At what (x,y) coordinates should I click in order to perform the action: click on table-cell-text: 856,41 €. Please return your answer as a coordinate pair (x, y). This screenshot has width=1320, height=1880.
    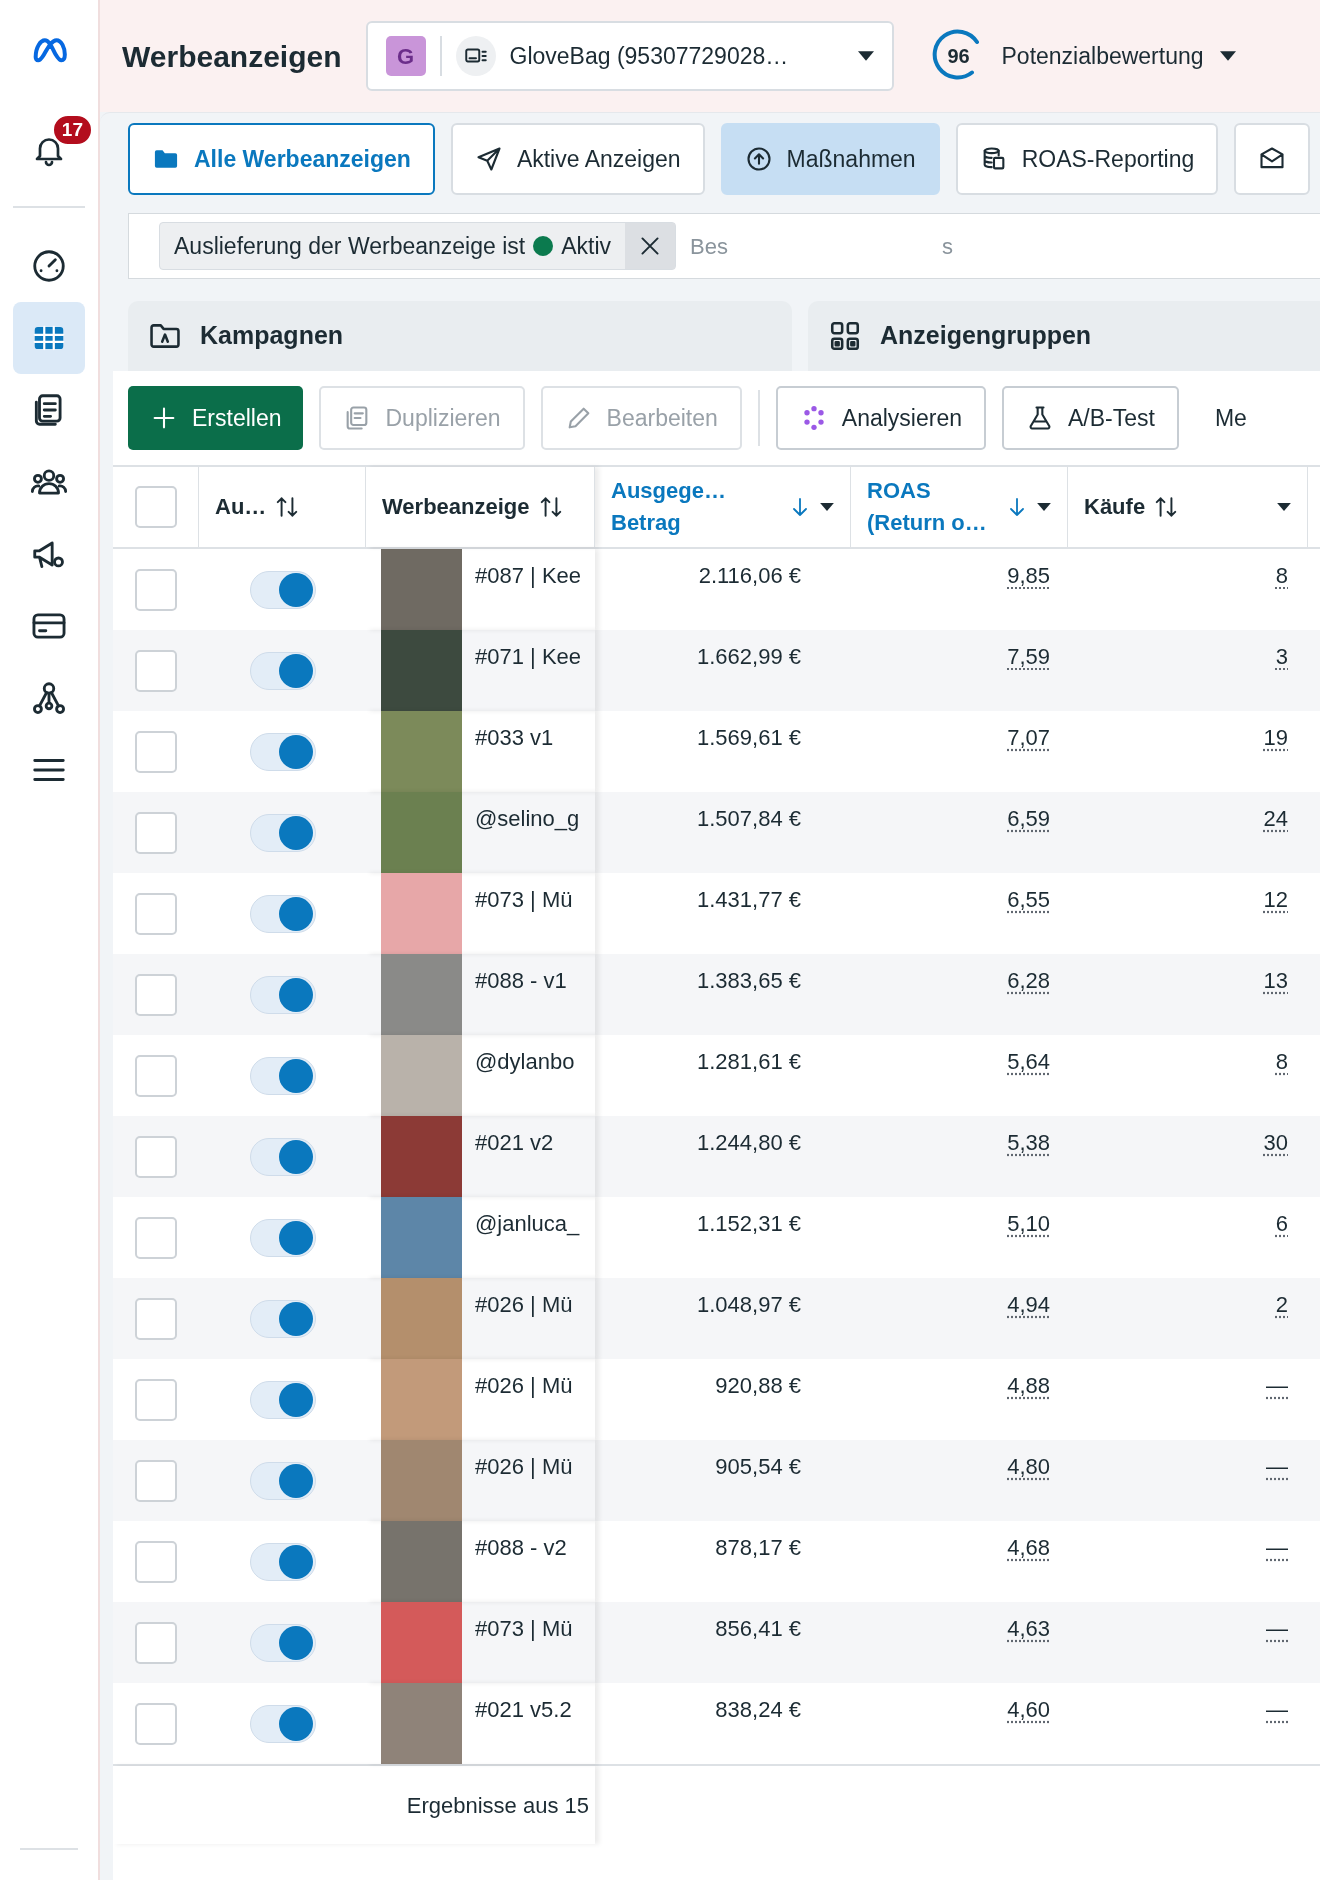
    Looking at the image, I should click on (758, 1629).